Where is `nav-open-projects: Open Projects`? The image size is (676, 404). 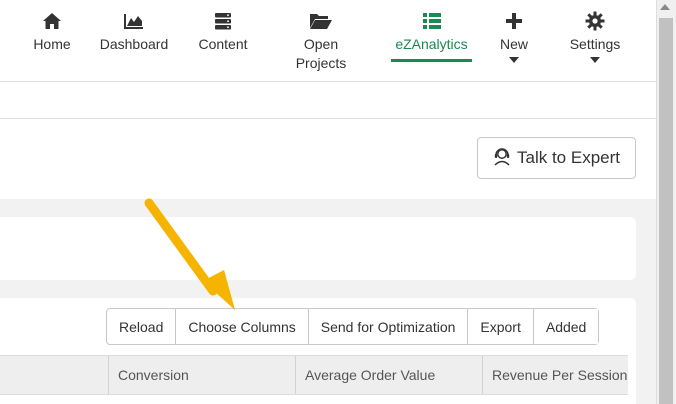
nav-open-projects: Open Projects is located at coordinates (321, 41).